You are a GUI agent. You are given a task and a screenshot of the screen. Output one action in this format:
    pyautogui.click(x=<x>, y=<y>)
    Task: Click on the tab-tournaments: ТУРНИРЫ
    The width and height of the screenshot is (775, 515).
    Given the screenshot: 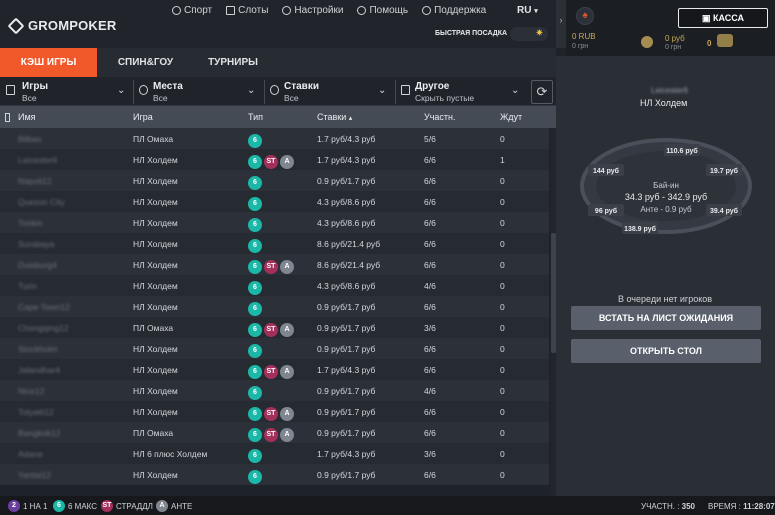 What is the action you would take?
    pyautogui.click(x=233, y=62)
    